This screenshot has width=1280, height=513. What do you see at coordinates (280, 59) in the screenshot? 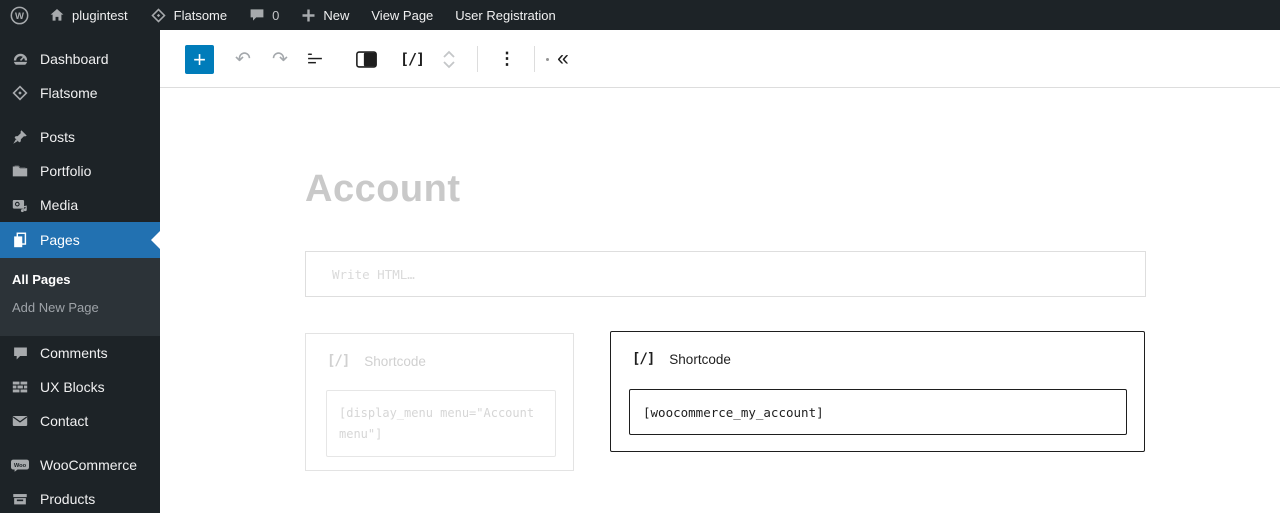
I see `redo-button: ↷` at bounding box center [280, 59].